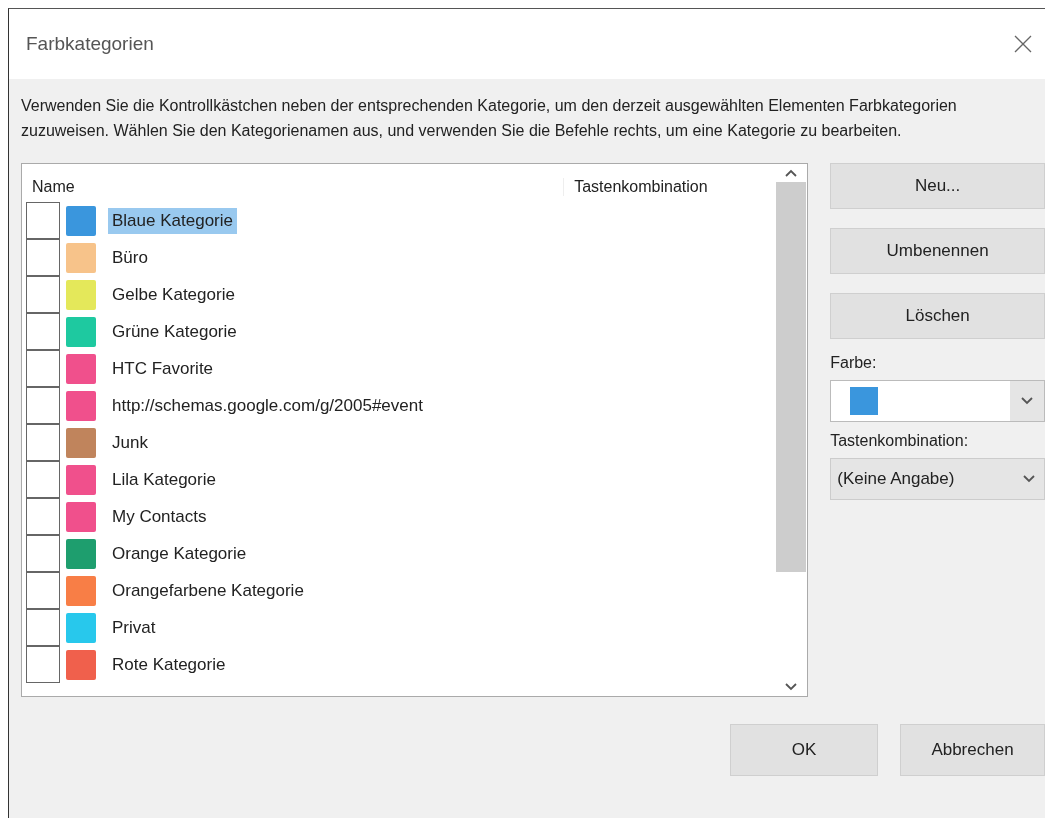 This screenshot has width=1045, height=818. What do you see at coordinates (854, 363) in the screenshot?
I see `field-label: Farbe:` at bounding box center [854, 363].